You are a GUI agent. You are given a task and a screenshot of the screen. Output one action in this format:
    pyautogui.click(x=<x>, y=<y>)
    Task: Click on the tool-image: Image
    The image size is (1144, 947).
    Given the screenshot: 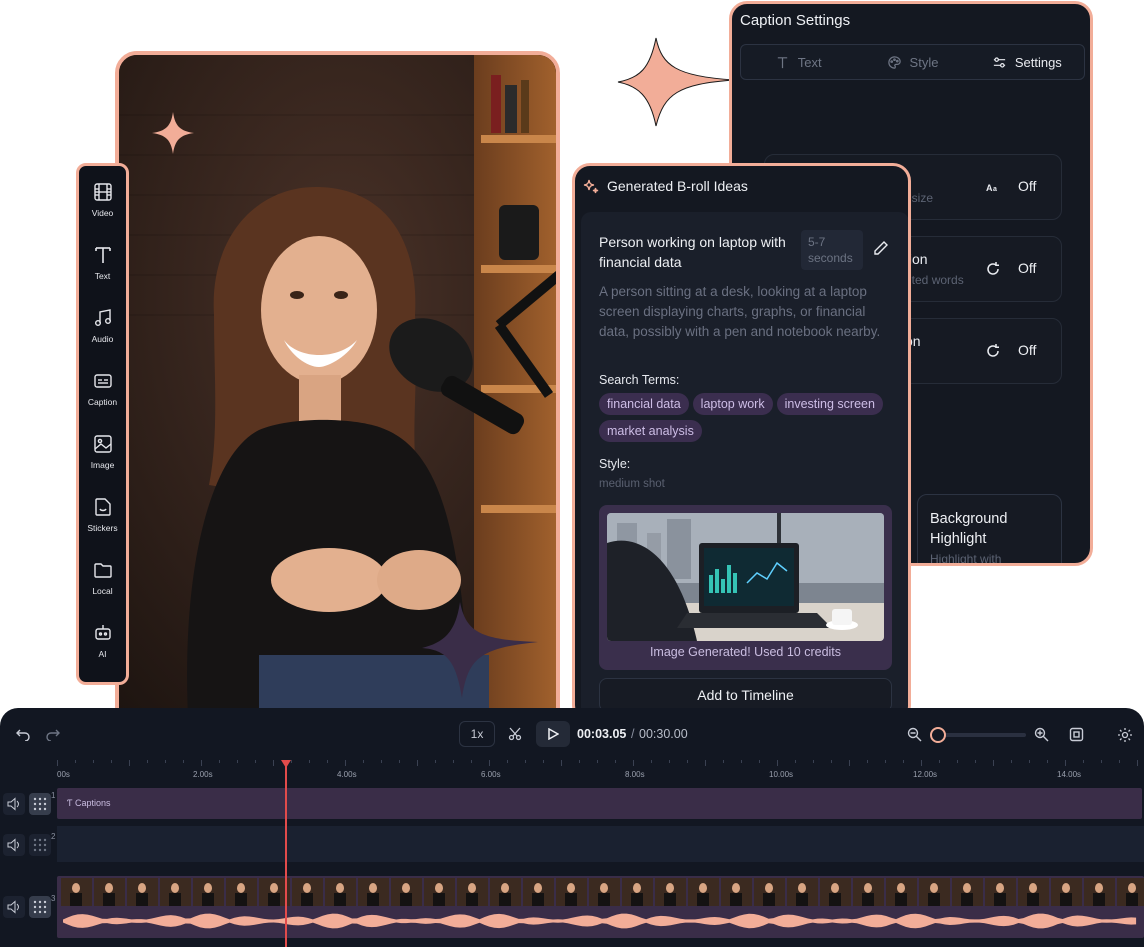 What is the action you would take?
    pyautogui.click(x=102, y=461)
    